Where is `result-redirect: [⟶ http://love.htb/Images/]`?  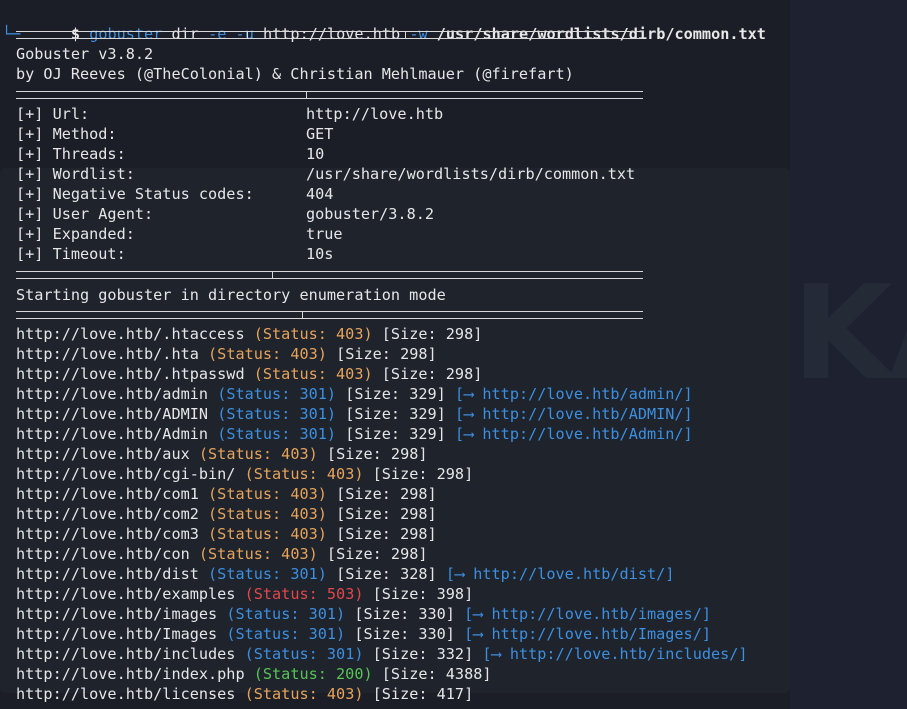
result-redirect: [⟶ http://love.htb/Images/] is located at coordinates (587, 634).